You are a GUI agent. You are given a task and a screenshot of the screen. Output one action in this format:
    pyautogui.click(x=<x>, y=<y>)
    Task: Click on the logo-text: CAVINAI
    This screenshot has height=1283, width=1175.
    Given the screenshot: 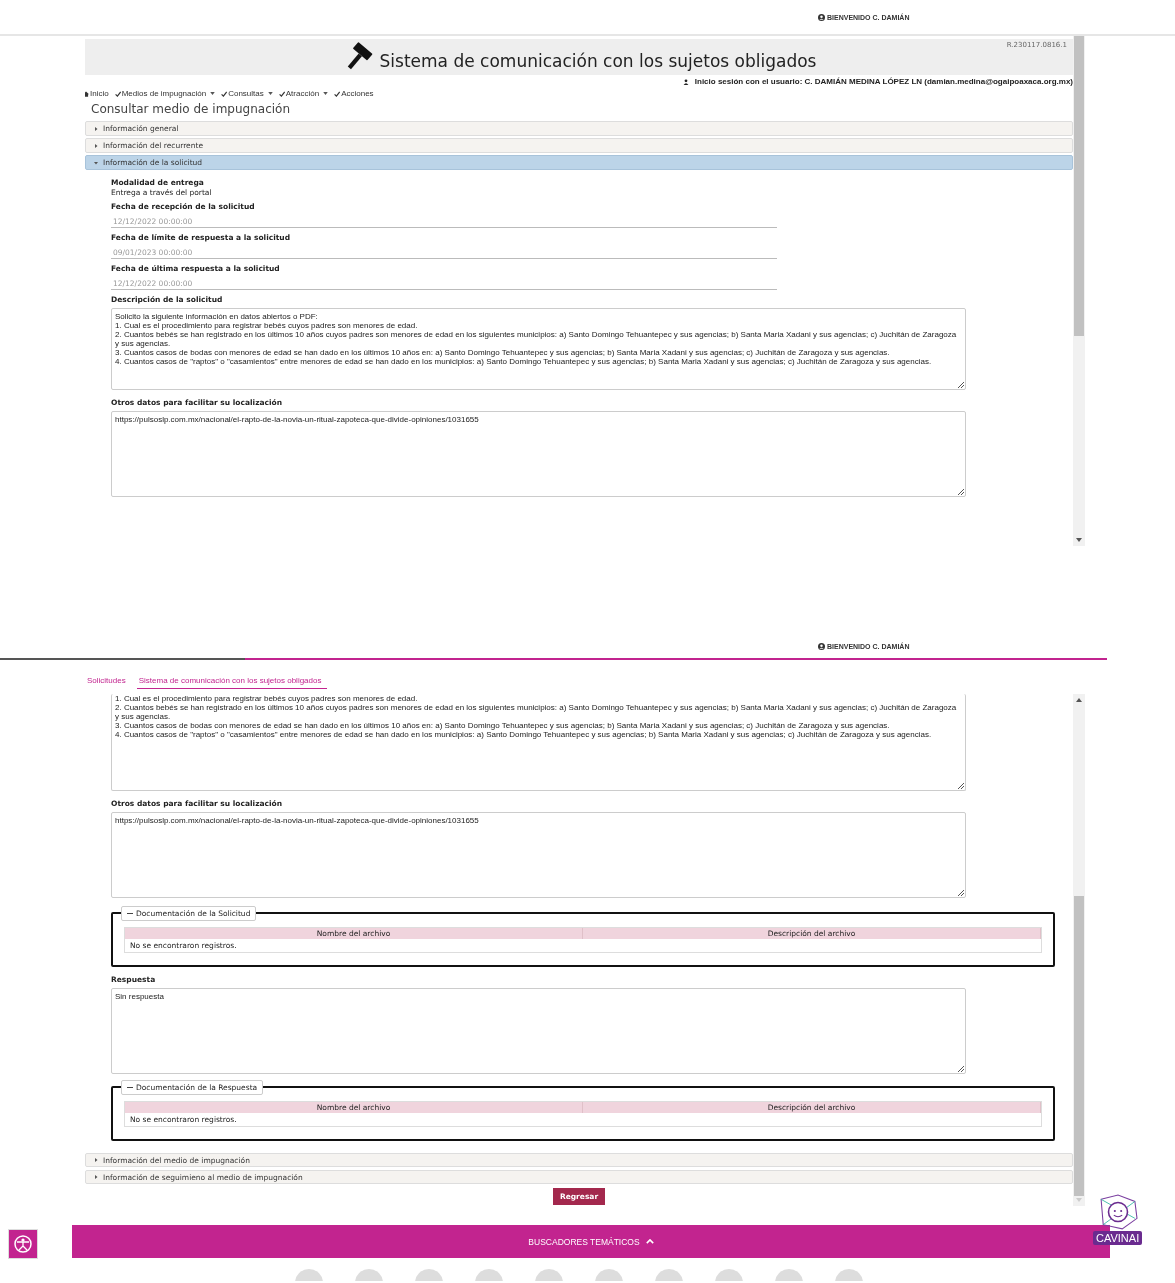 What is the action you would take?
    pyautogui.click(x=1118, y=1238)
    